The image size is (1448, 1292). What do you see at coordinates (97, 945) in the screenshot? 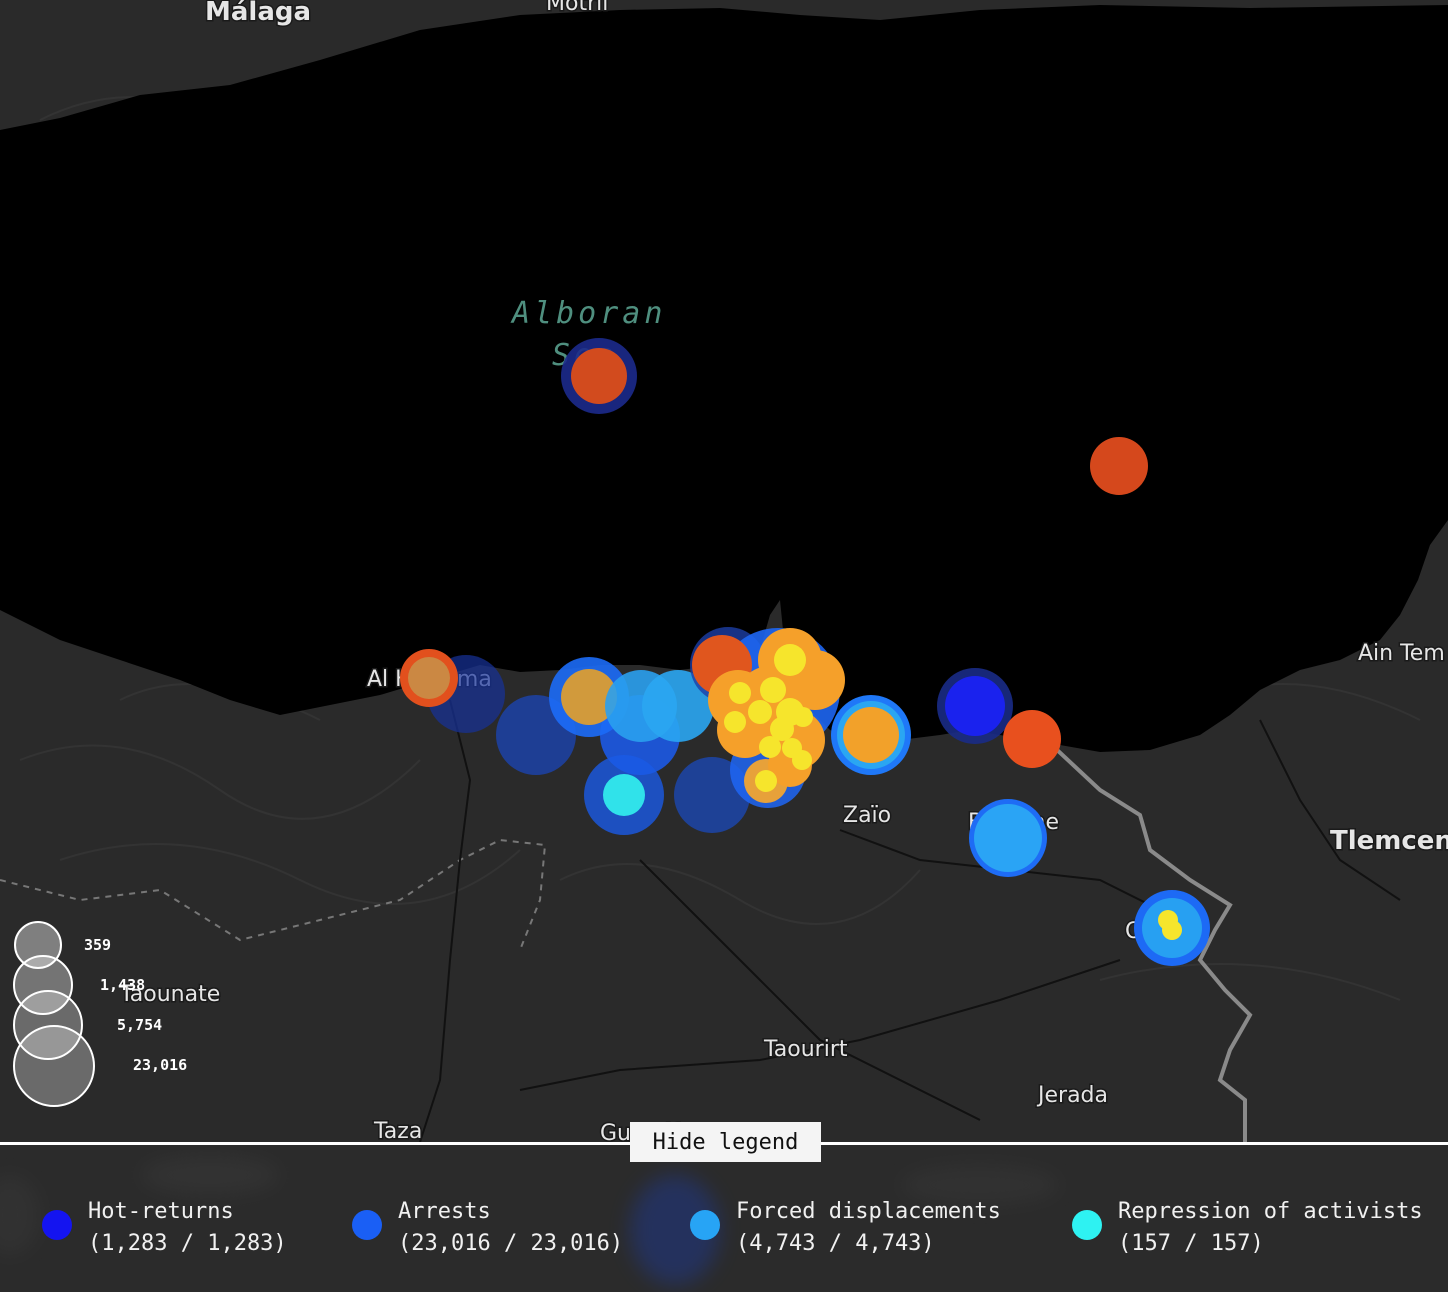
I see `scale-label-1: 359` at bounding box center [97, 945].